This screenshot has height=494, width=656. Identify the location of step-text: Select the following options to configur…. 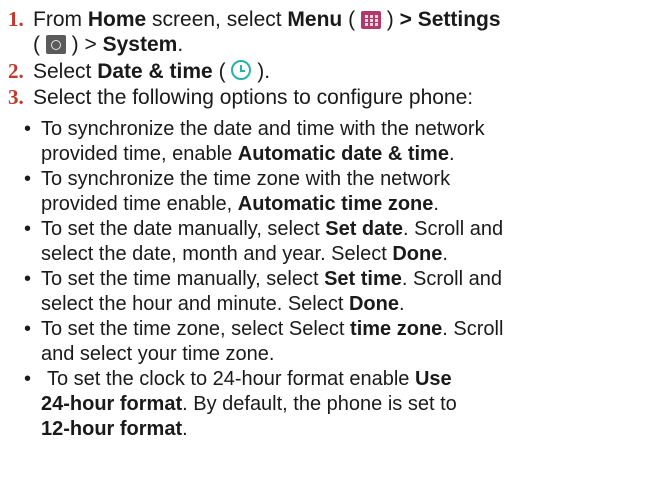
(253, 97).